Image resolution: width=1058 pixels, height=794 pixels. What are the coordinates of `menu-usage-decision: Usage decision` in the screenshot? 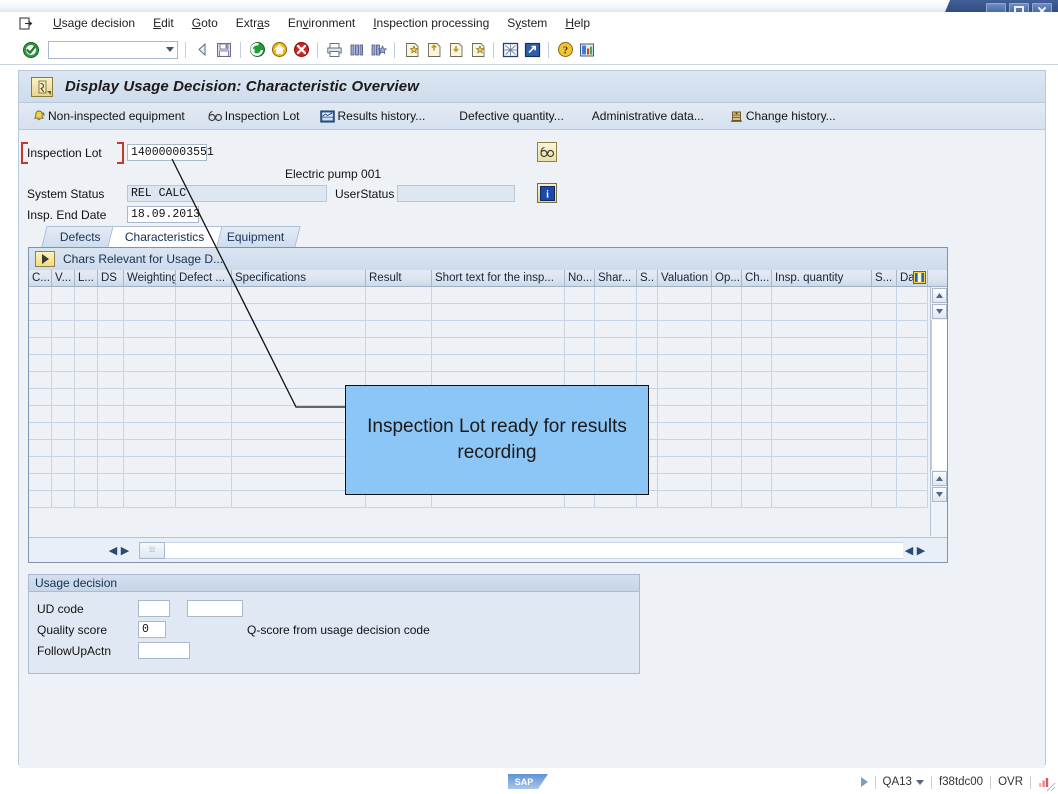 It's located at (94, 23).